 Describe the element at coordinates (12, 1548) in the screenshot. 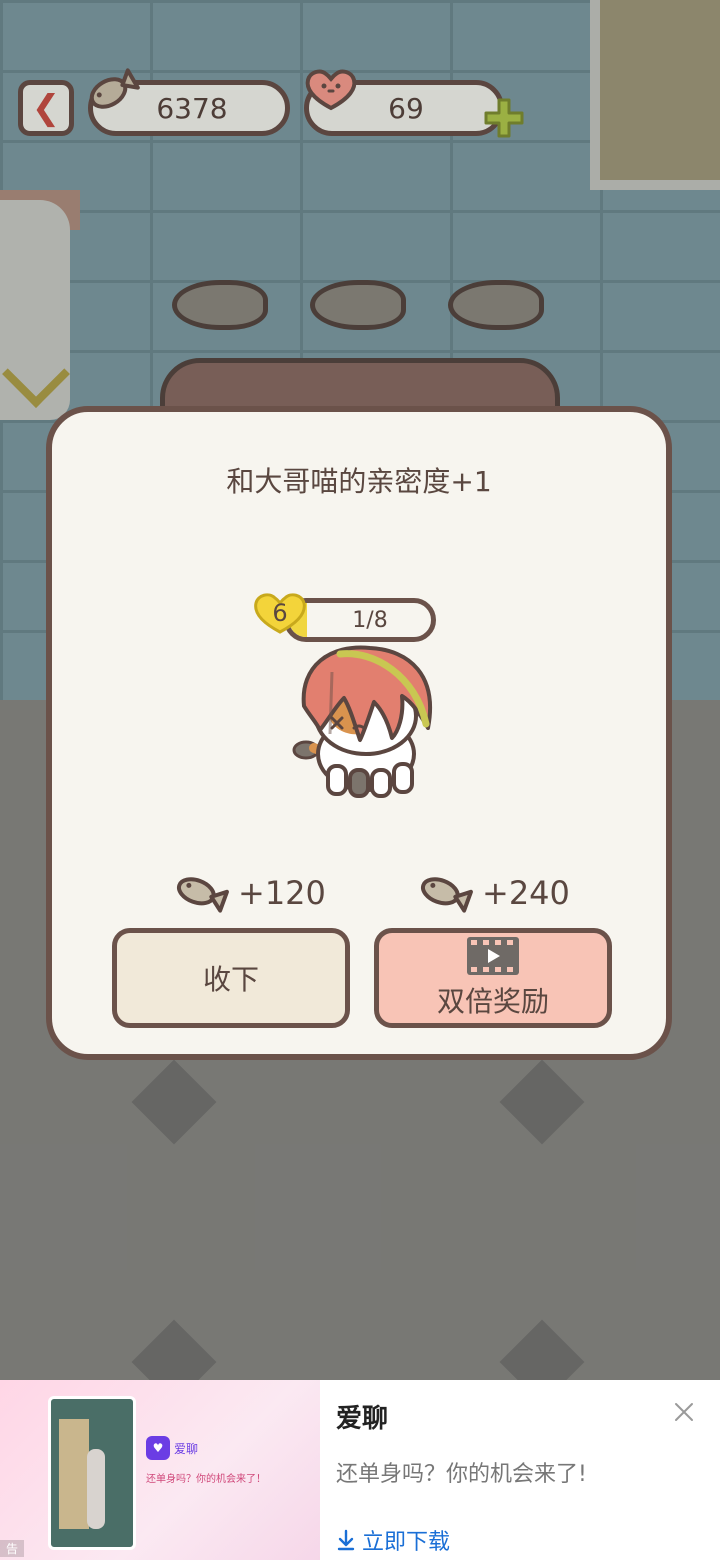

I see `ad-label: 告` at that location.